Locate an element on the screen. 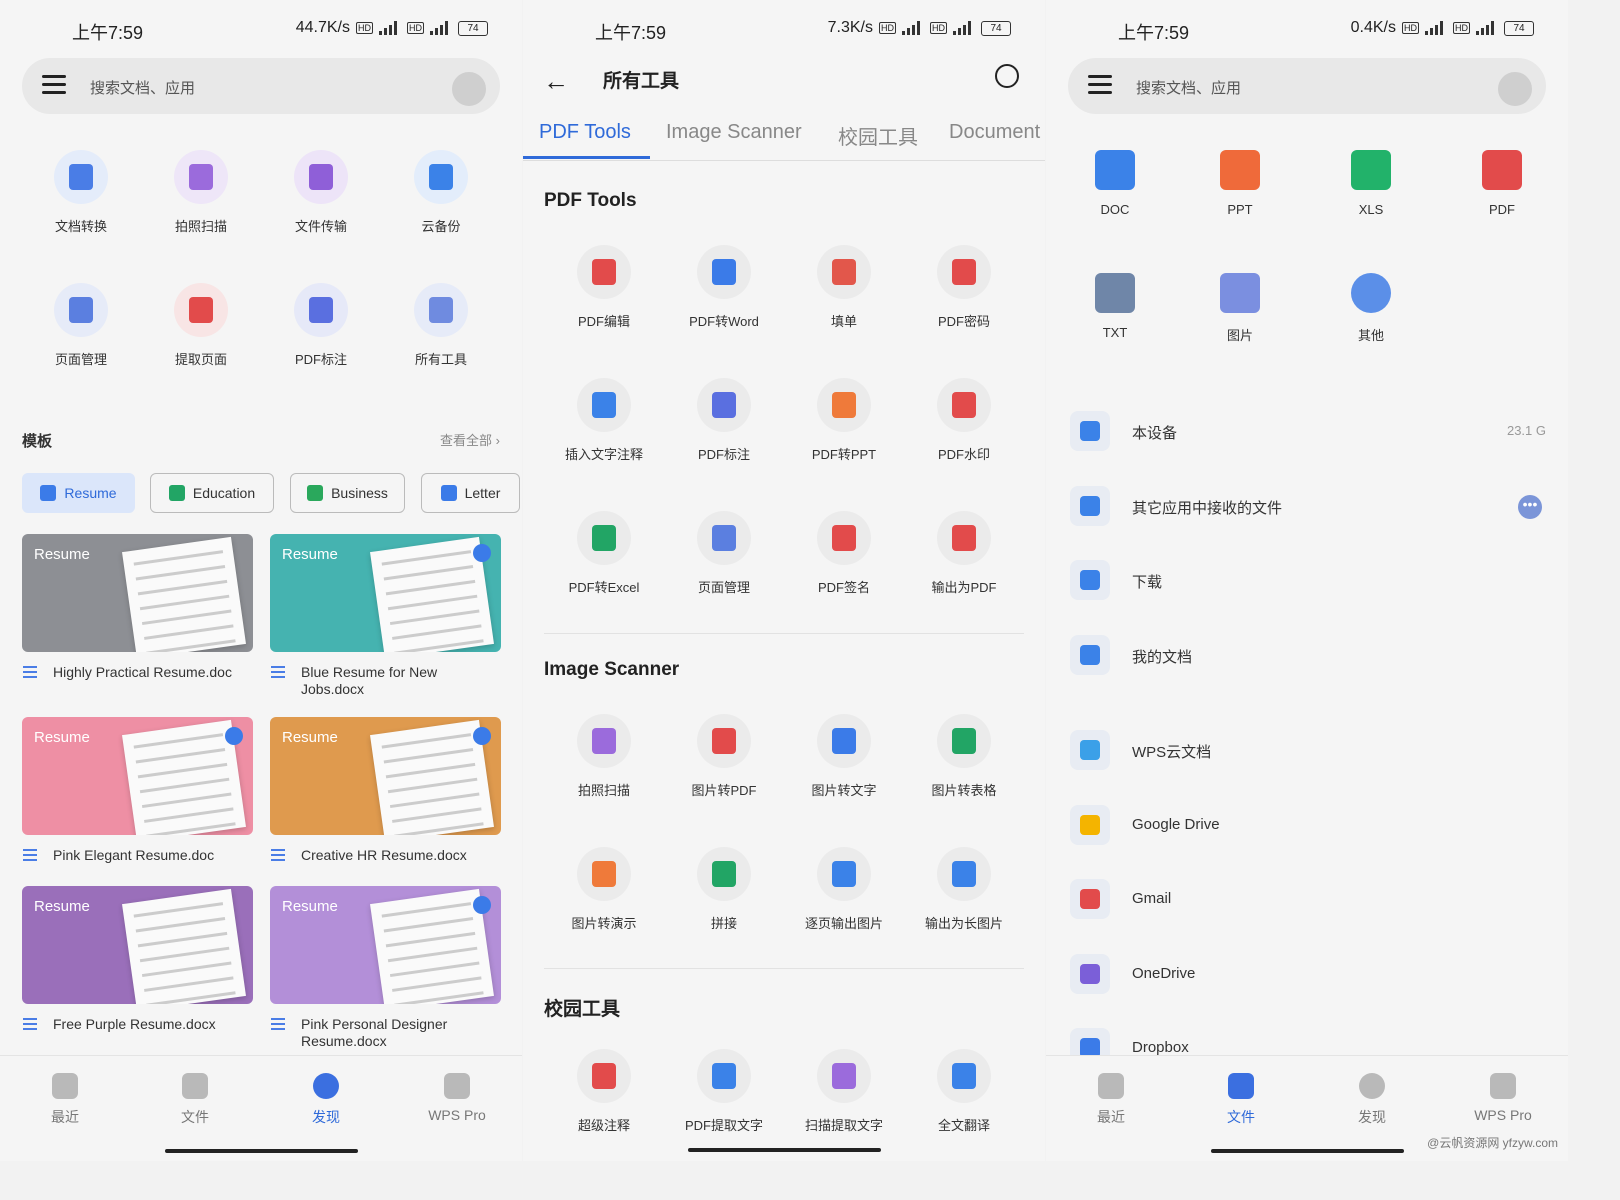 This screenshot has height=1200, width=1620. location-row: 本设备 23.1 G is located at coordinates (1307, 432).